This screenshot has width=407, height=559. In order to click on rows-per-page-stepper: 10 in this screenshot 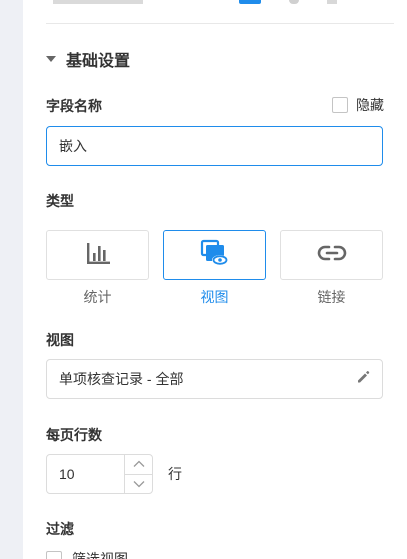, I will do `click(99, 474)`.